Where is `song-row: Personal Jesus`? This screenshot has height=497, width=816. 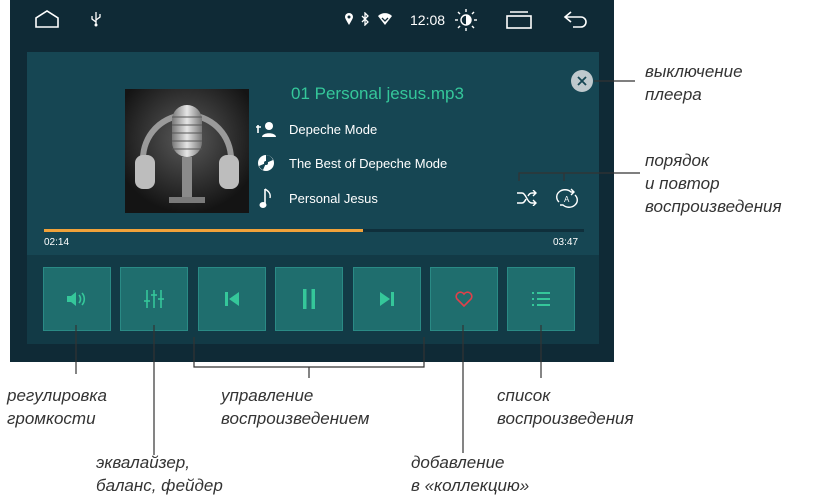 song-row: Personal Jesus is located at coordinates (316, 198).